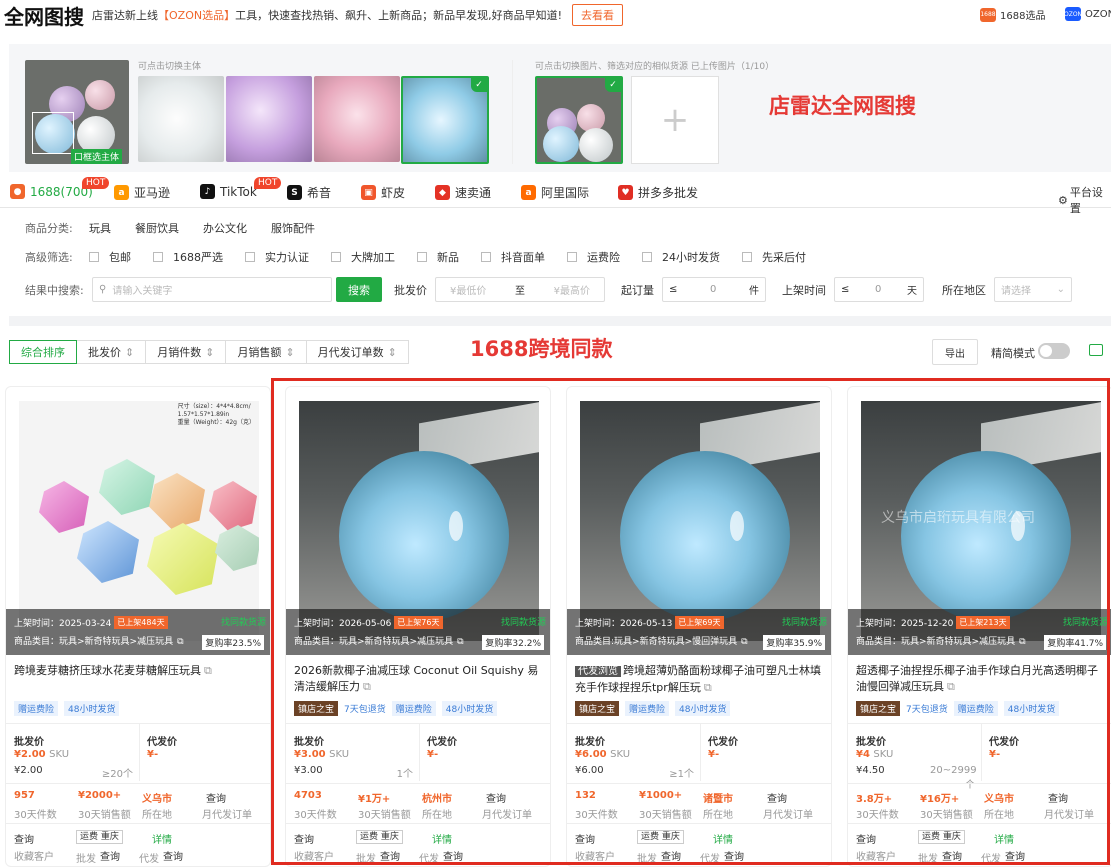 The height and width of the screenshot is (867, 1111). What do you see at coordinates (99, 837) in the screenshot?
I see `shipping-region-input: 运费 重庆` at bounding box center [99, 837].